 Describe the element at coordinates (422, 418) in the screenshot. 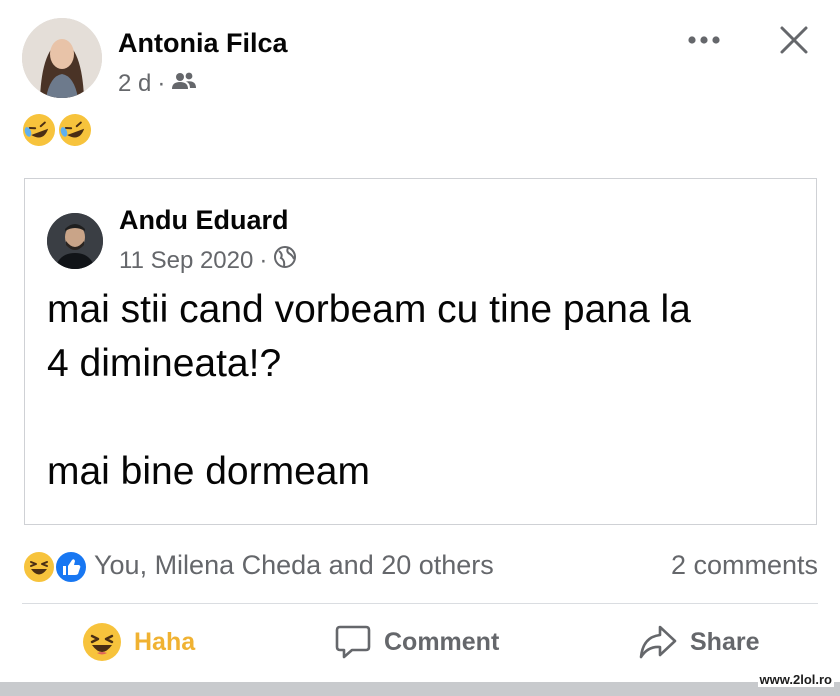

I see `shared-post-blank-line` at that location.